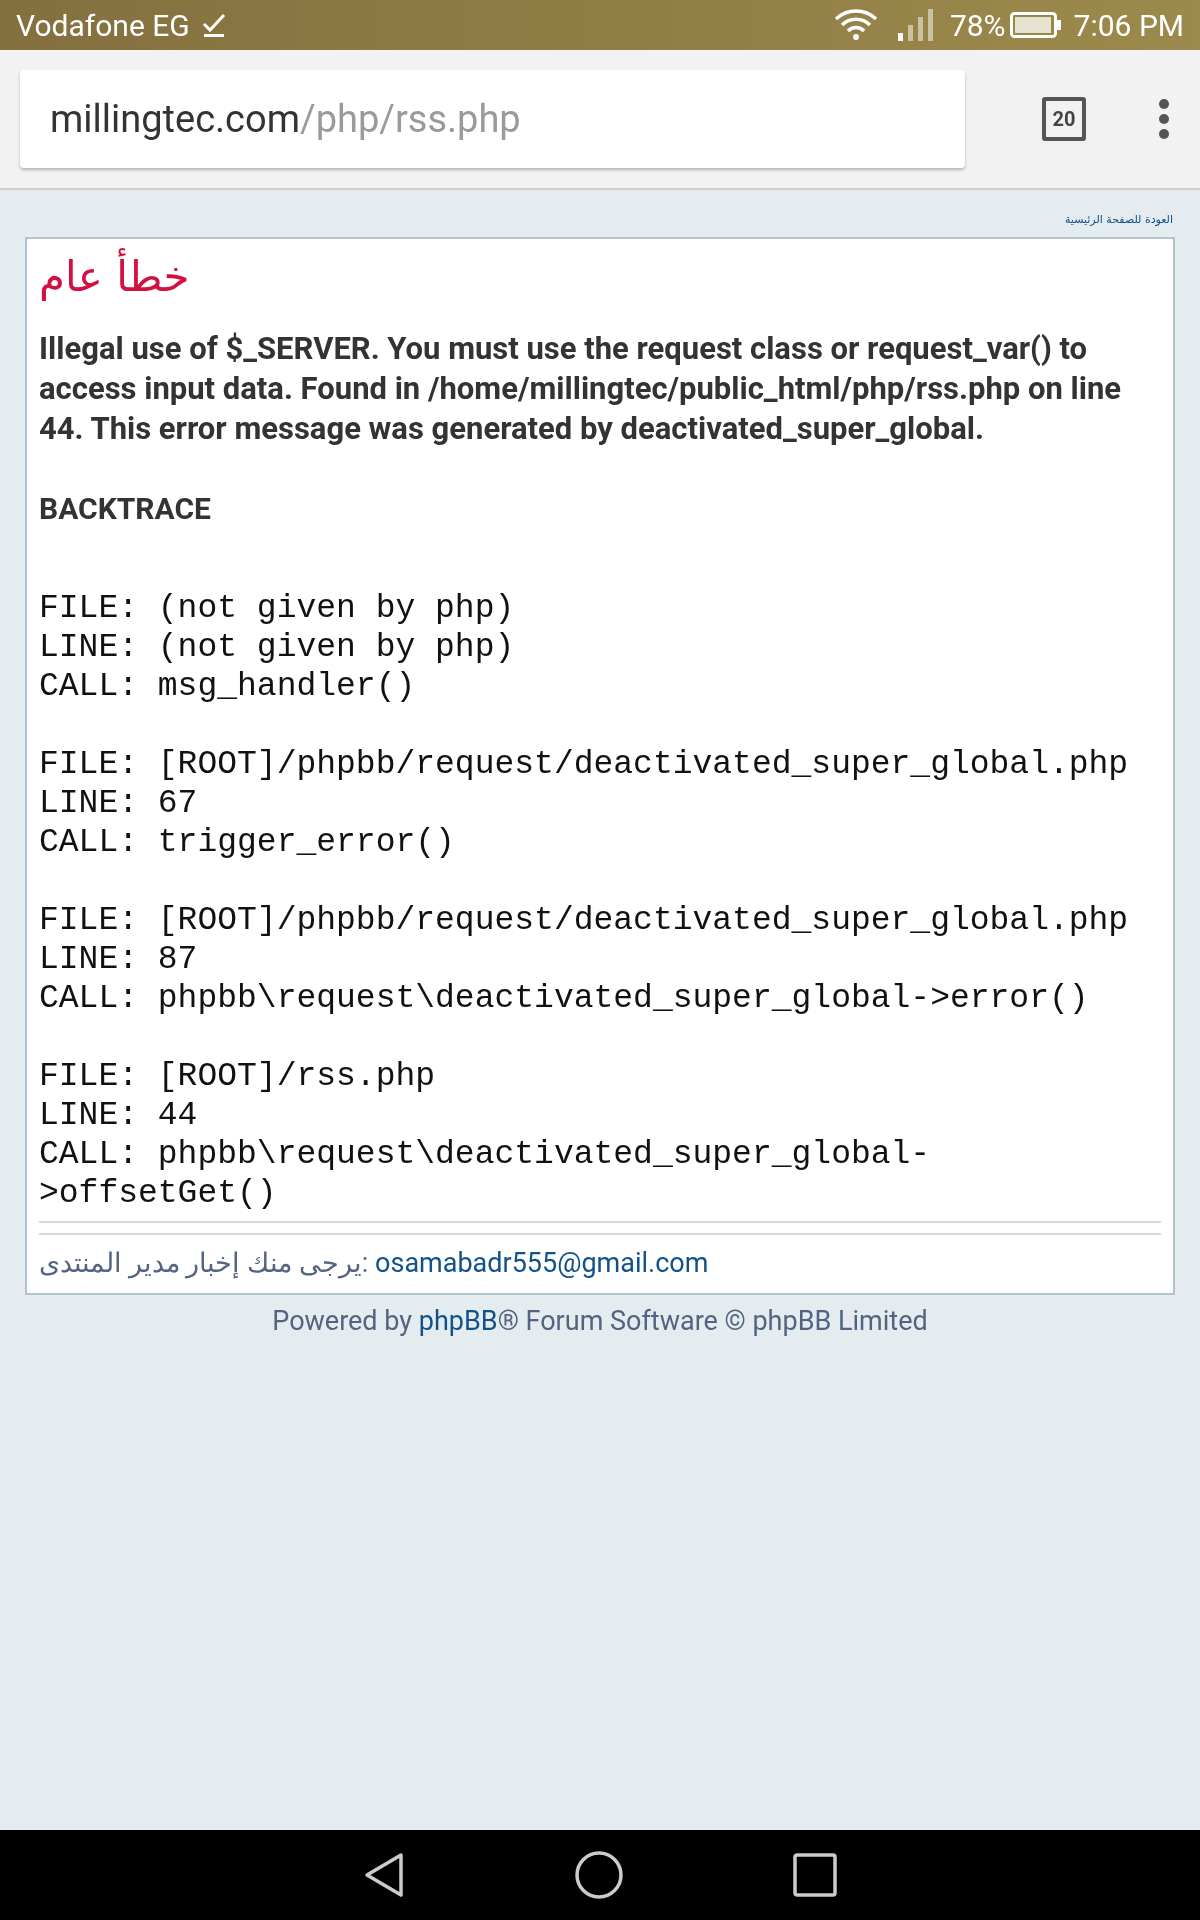 The image size is (1200, 1920). What do you see at coordinates (1118, 220) in the screenshot?
I see `home-link: العودة للصفحة الرئيسية` at bounding box center [1118, 220].